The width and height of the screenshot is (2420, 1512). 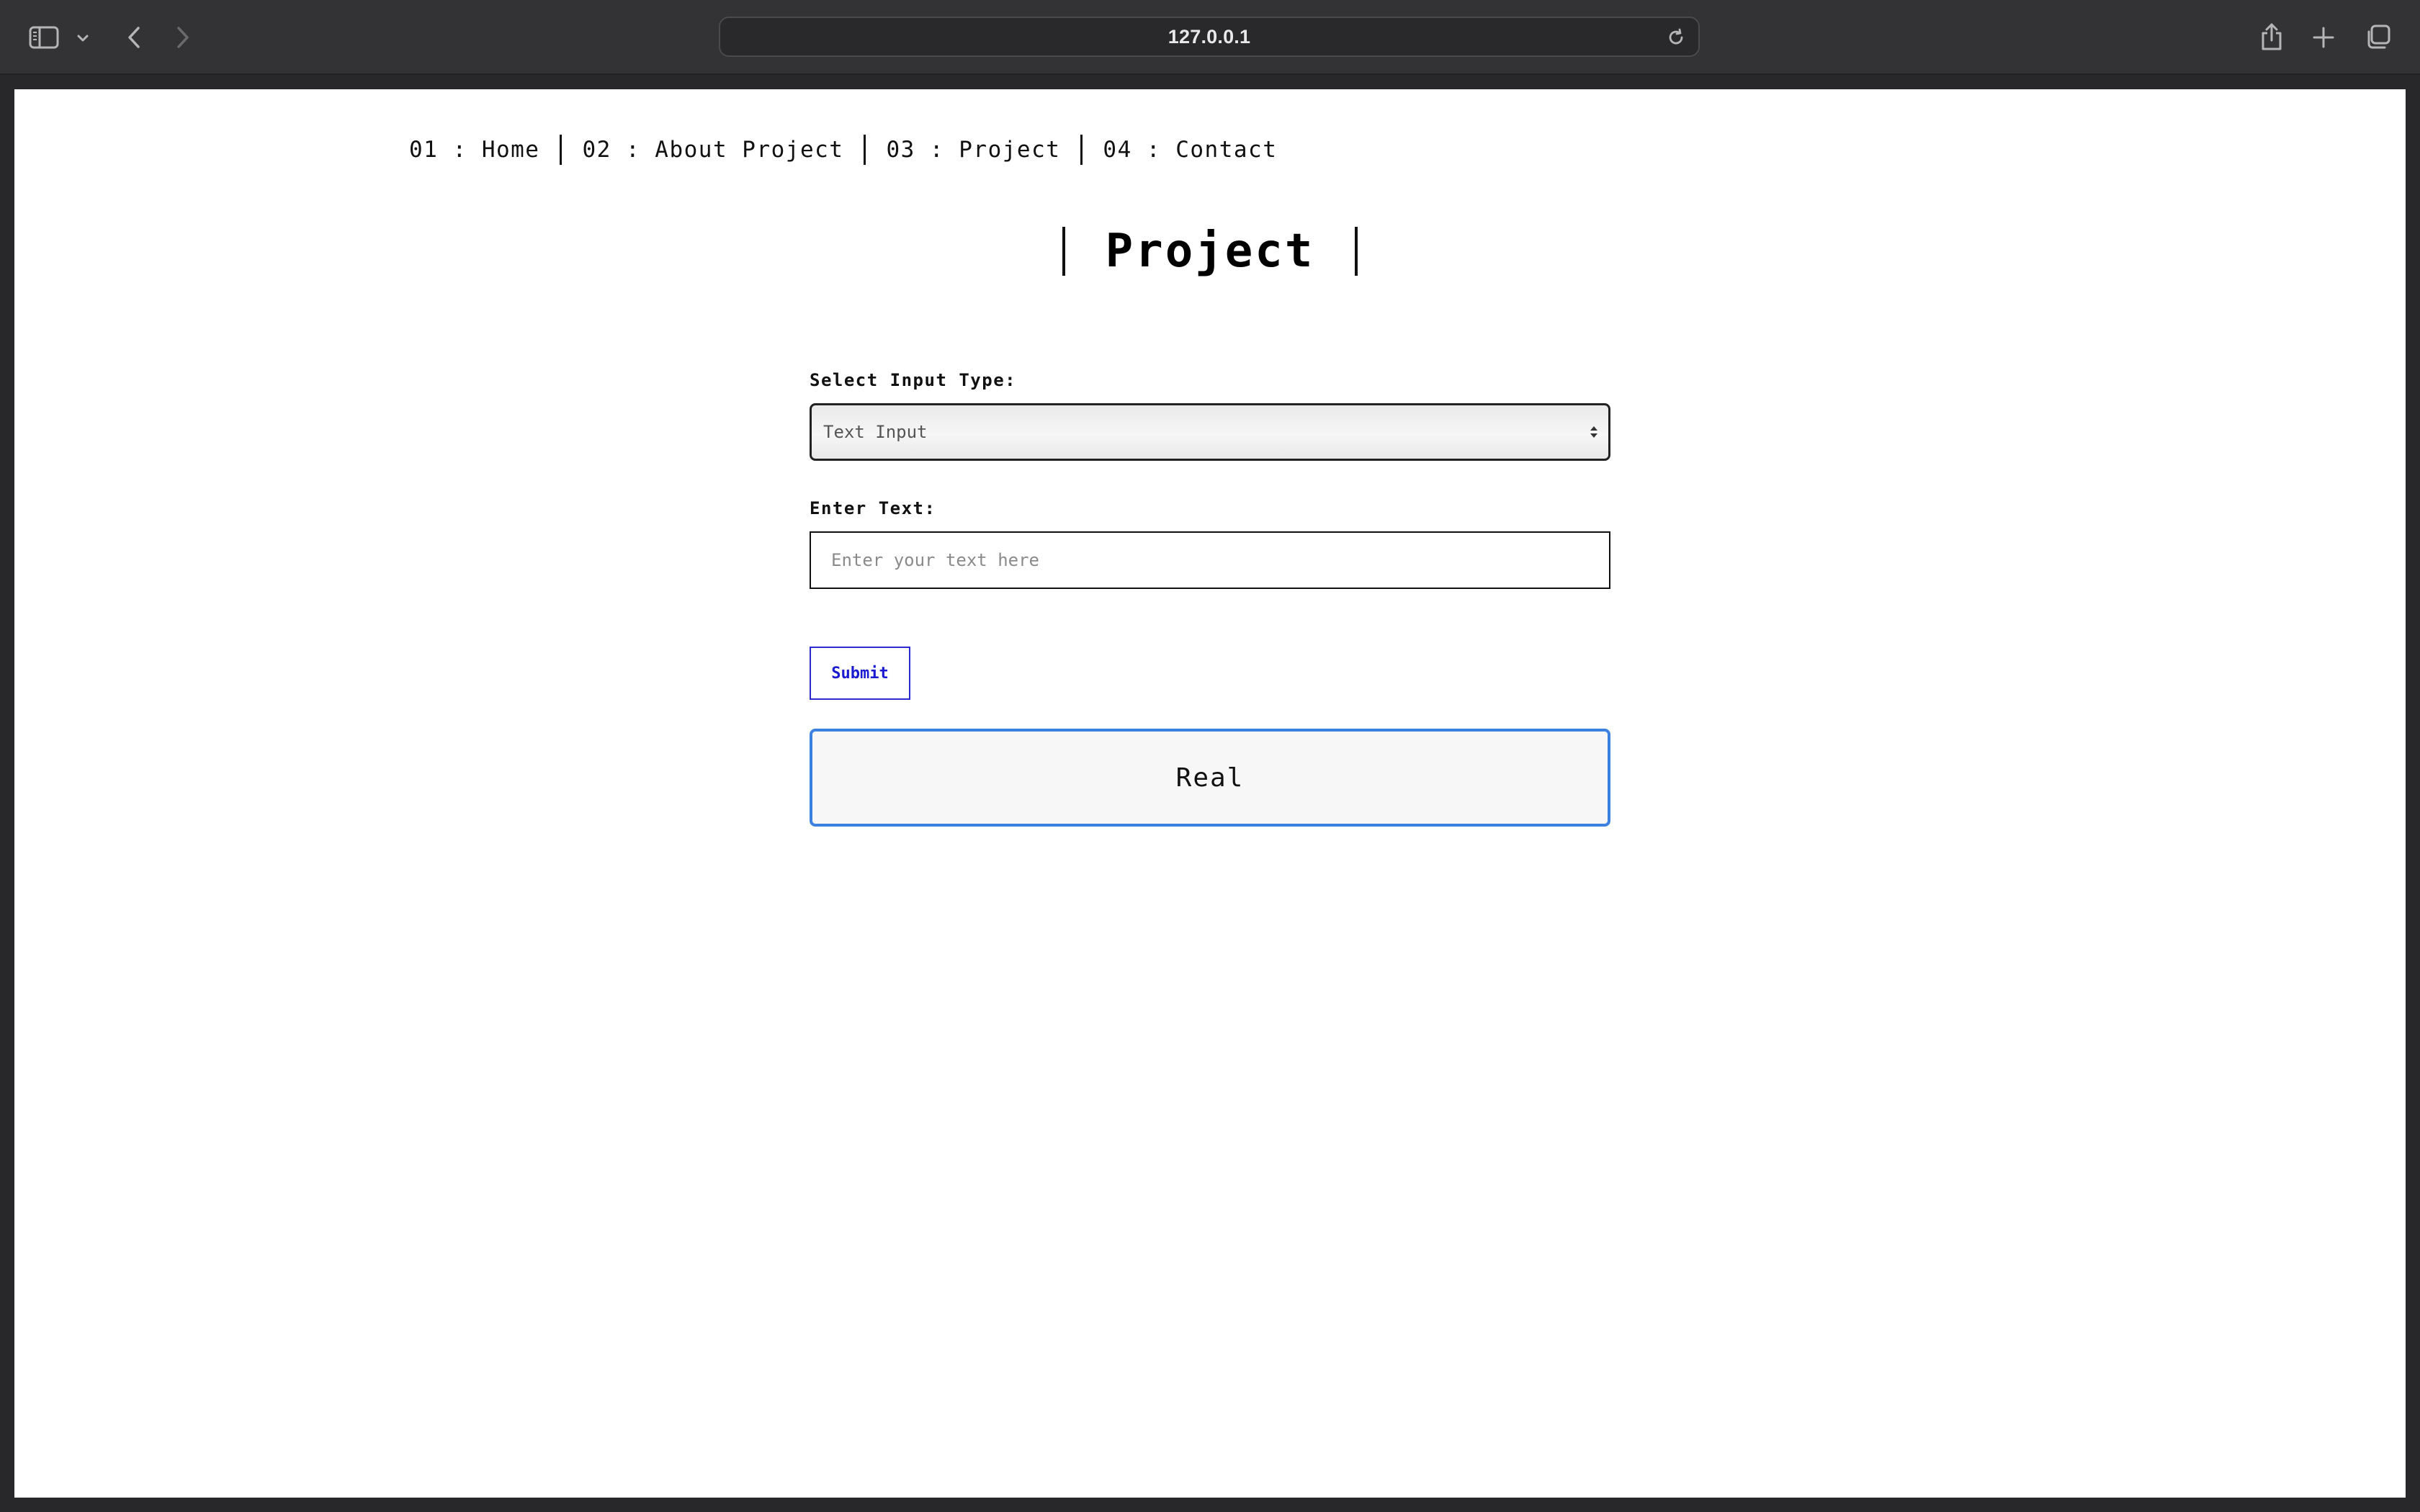 I want to click on chevron-right-icon, so click(x=183, y=37).